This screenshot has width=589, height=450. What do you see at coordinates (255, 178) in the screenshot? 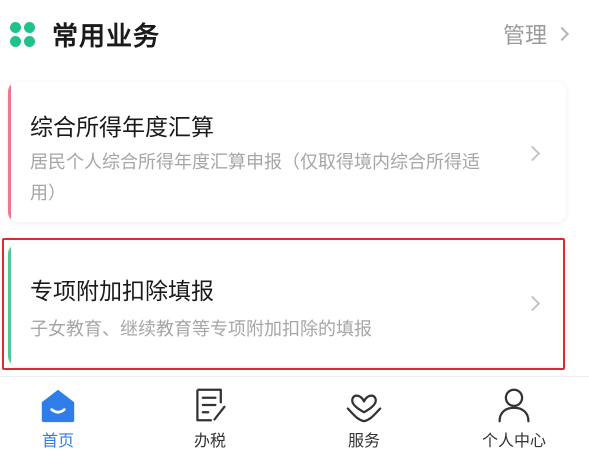
I see `card-description: 居民个人综合所得年度汇算申报（仅取得境内综合所得适用）` at bounding box center [255, 178].